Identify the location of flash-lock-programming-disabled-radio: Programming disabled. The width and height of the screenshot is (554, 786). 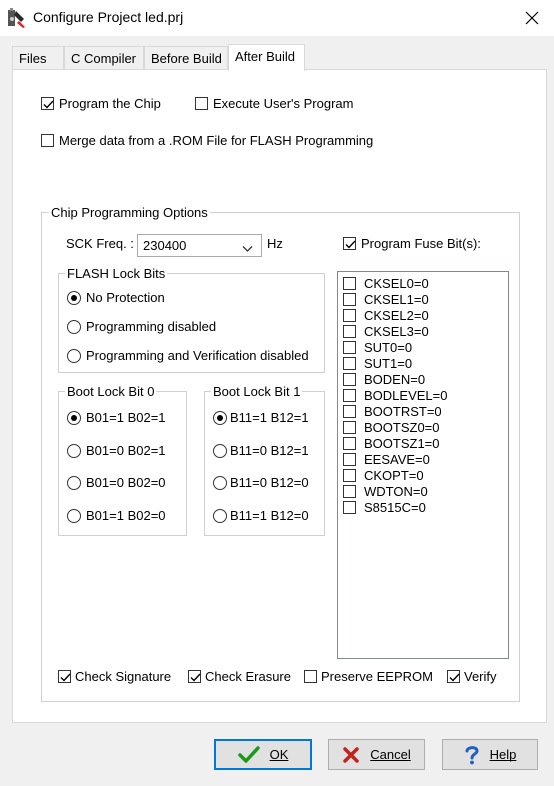
(141, 326).